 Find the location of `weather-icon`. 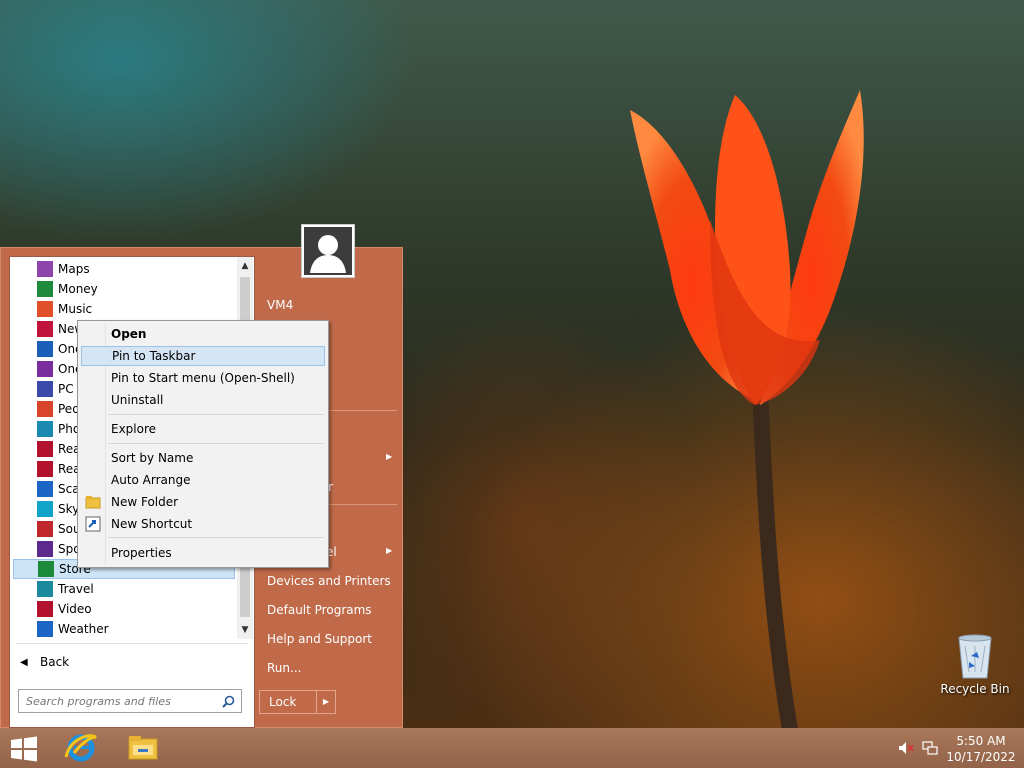

weather-icon is located at coordinates (45, 629).